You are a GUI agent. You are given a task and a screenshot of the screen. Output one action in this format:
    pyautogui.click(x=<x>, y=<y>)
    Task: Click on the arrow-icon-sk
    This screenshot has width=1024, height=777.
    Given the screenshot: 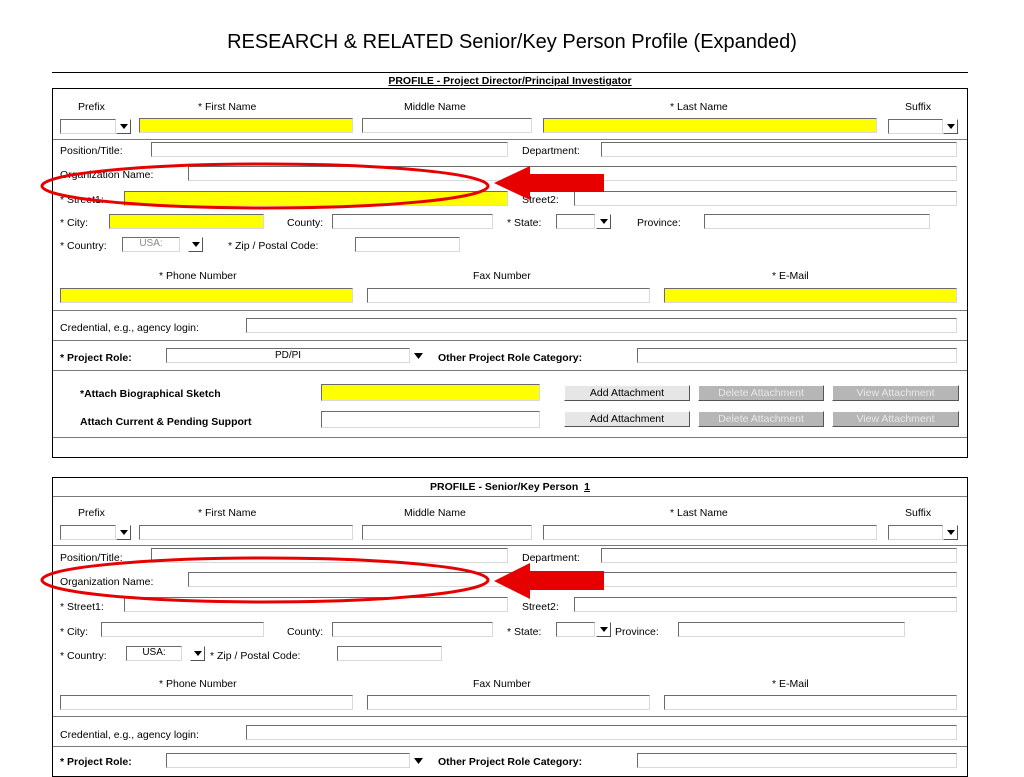 What is the action you would take?
    pyautogui.click(x=549, y=581)
    